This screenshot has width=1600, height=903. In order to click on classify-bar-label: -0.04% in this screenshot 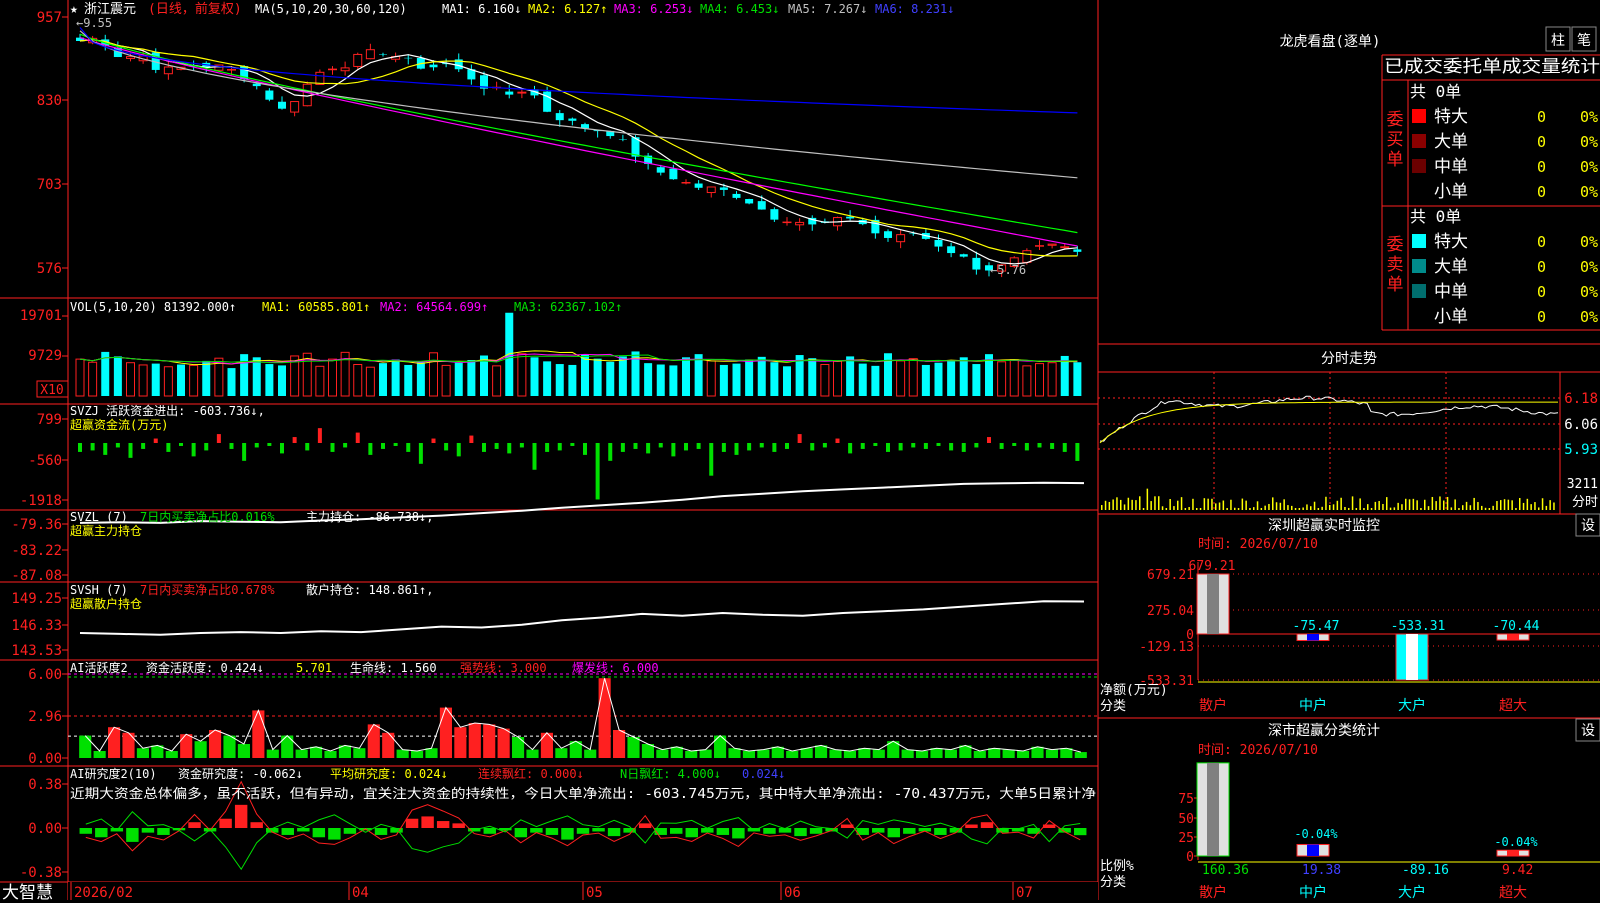, I will do `click(1516, 842)`.